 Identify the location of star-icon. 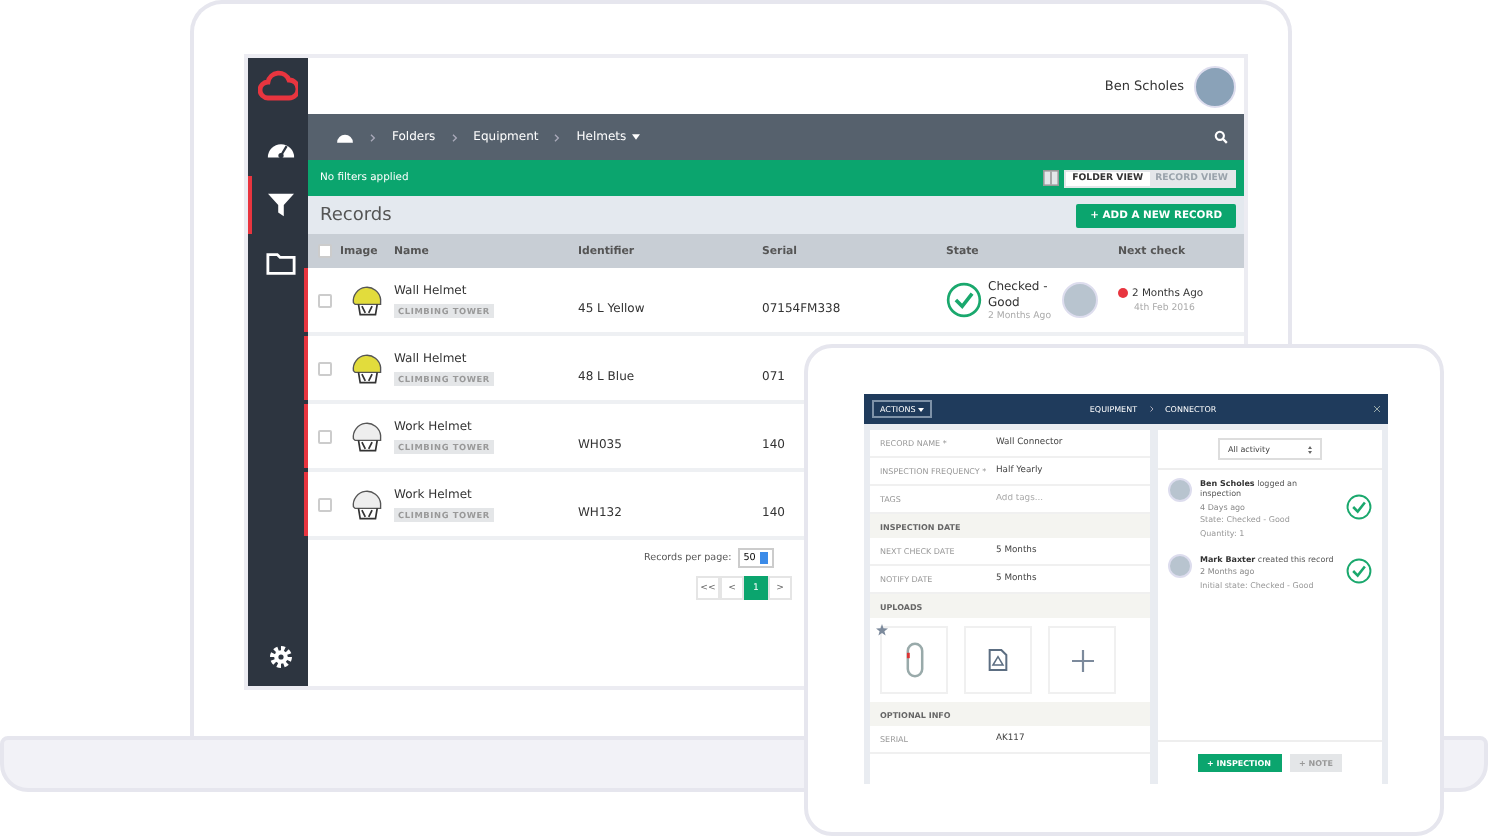
(882, 630).